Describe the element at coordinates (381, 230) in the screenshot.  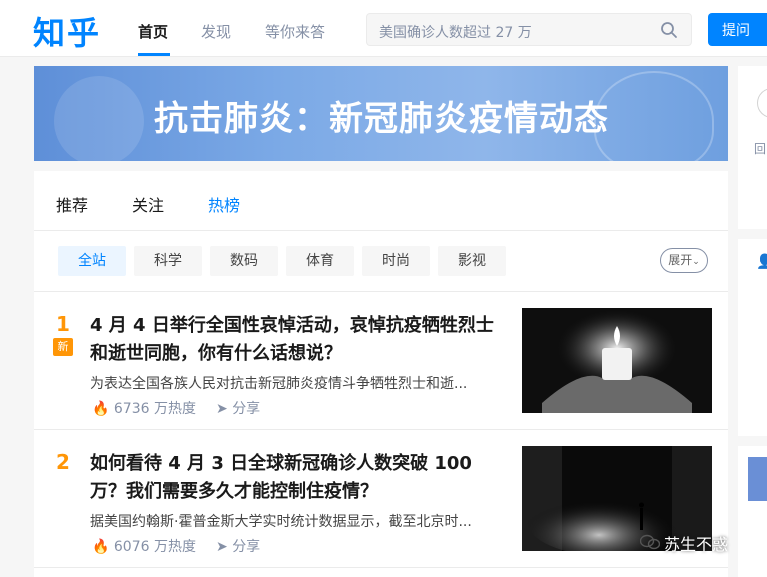
I see `tabs-divider` at that location.